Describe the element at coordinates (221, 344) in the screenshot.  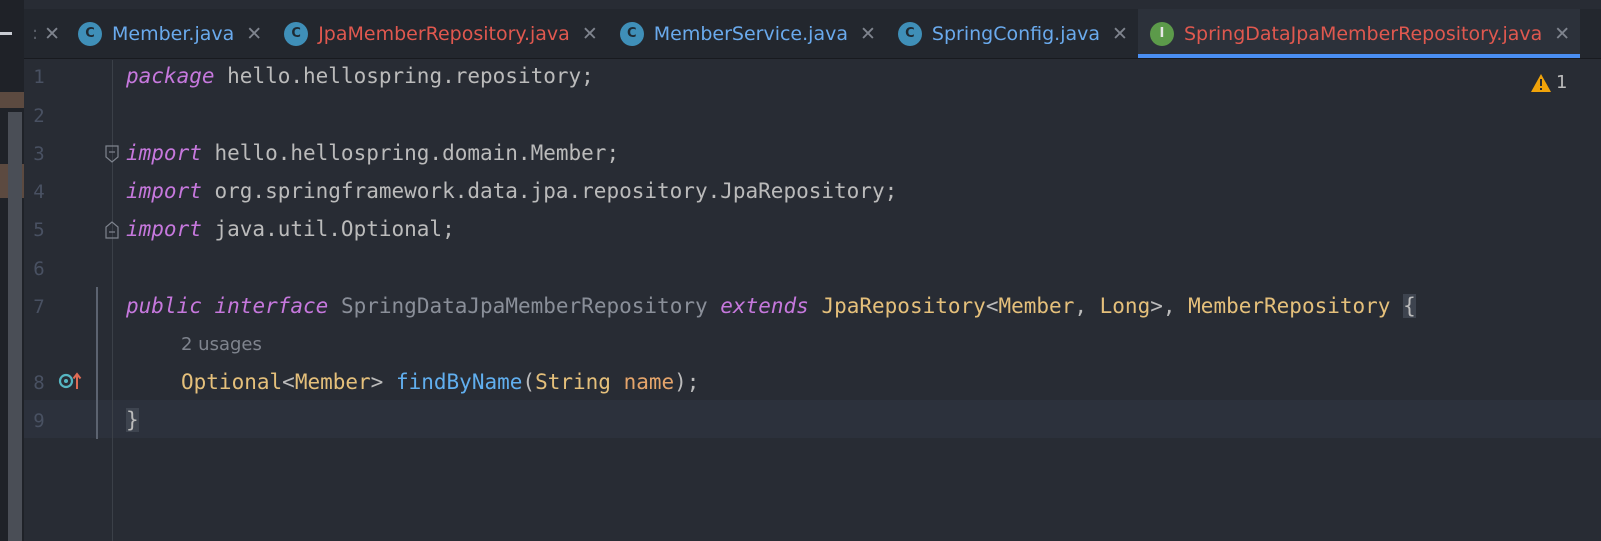
I see `usages-hint: 2 usages` at that location.